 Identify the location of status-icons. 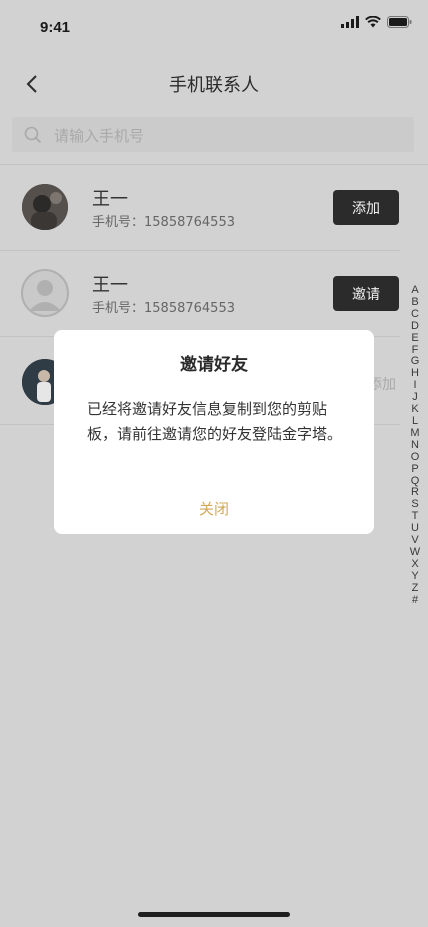
(376, 22).